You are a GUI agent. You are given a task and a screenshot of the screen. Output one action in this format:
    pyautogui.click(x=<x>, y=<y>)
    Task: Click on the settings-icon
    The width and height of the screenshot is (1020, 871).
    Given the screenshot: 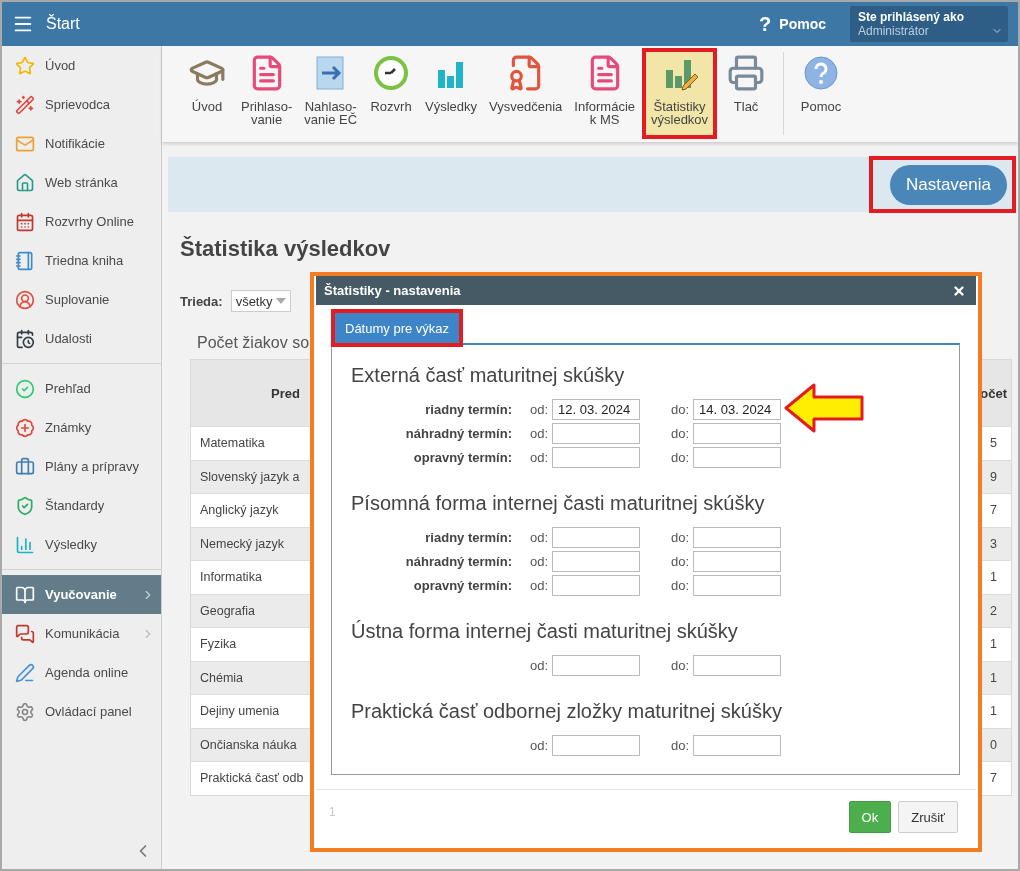 What is the action you would take?
    pyautogui.click(x=25, y=711)
    